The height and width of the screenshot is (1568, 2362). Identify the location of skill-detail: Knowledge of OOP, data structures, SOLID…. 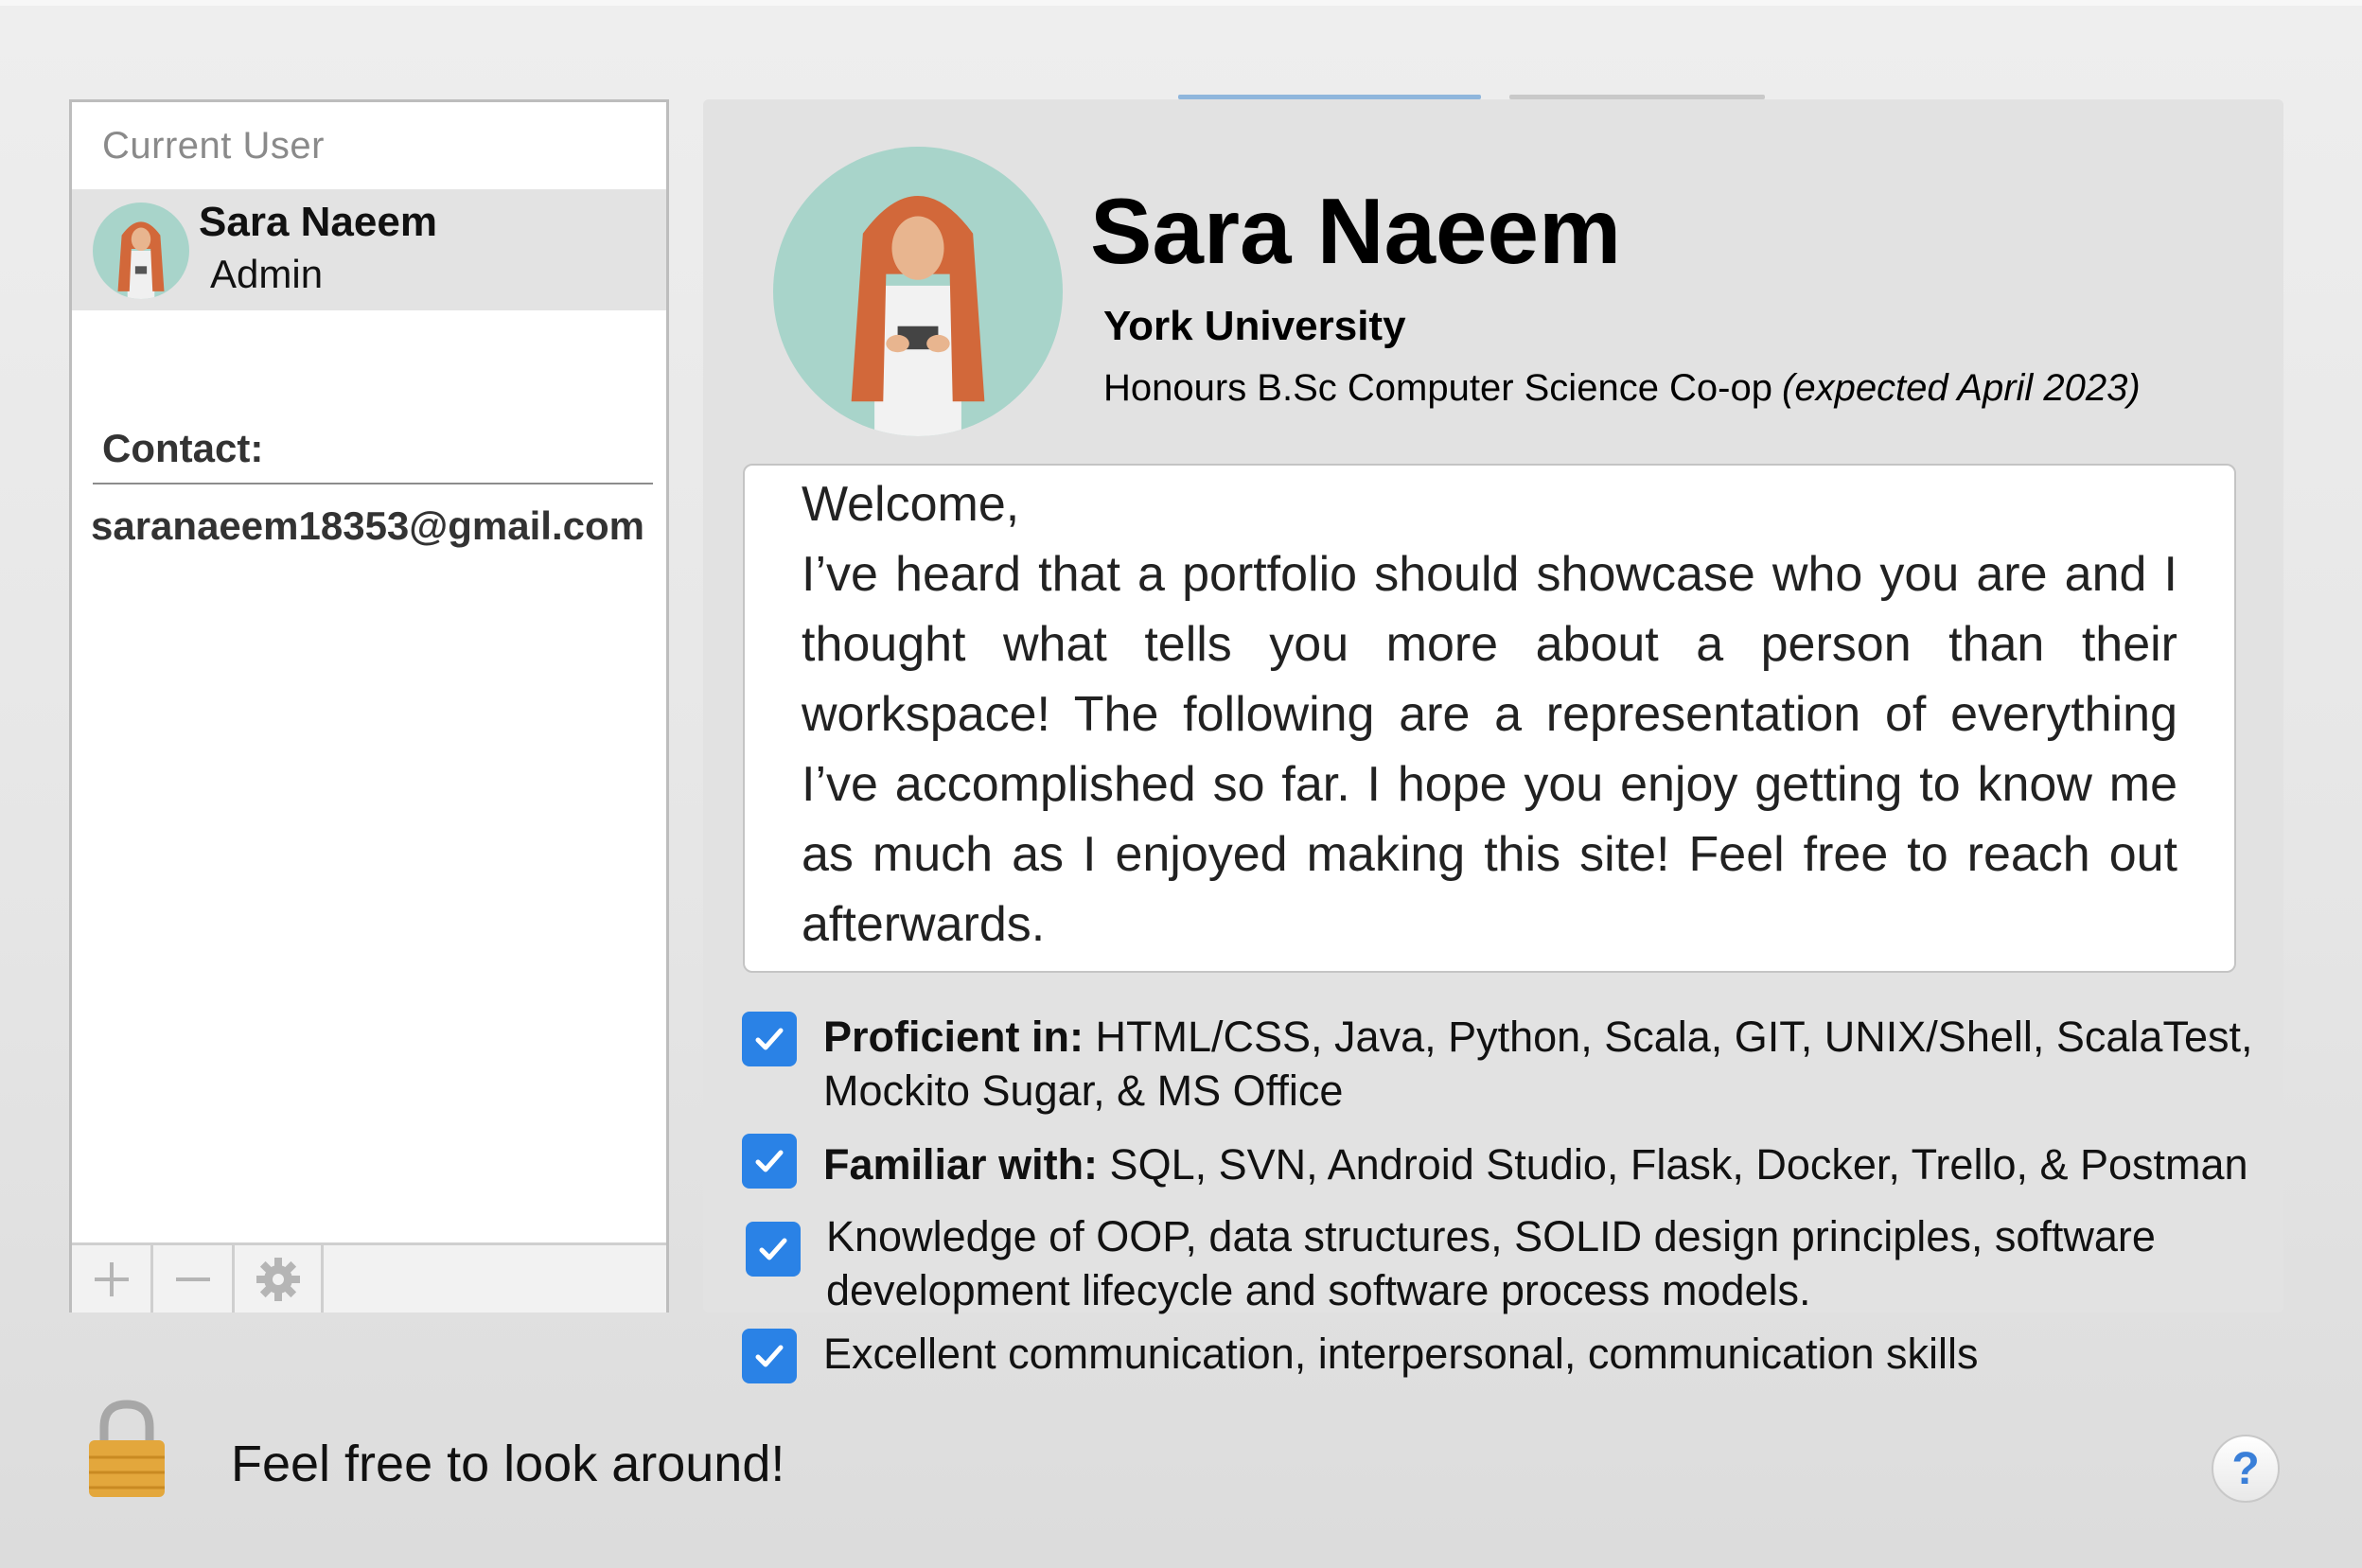
(1491, 1263).